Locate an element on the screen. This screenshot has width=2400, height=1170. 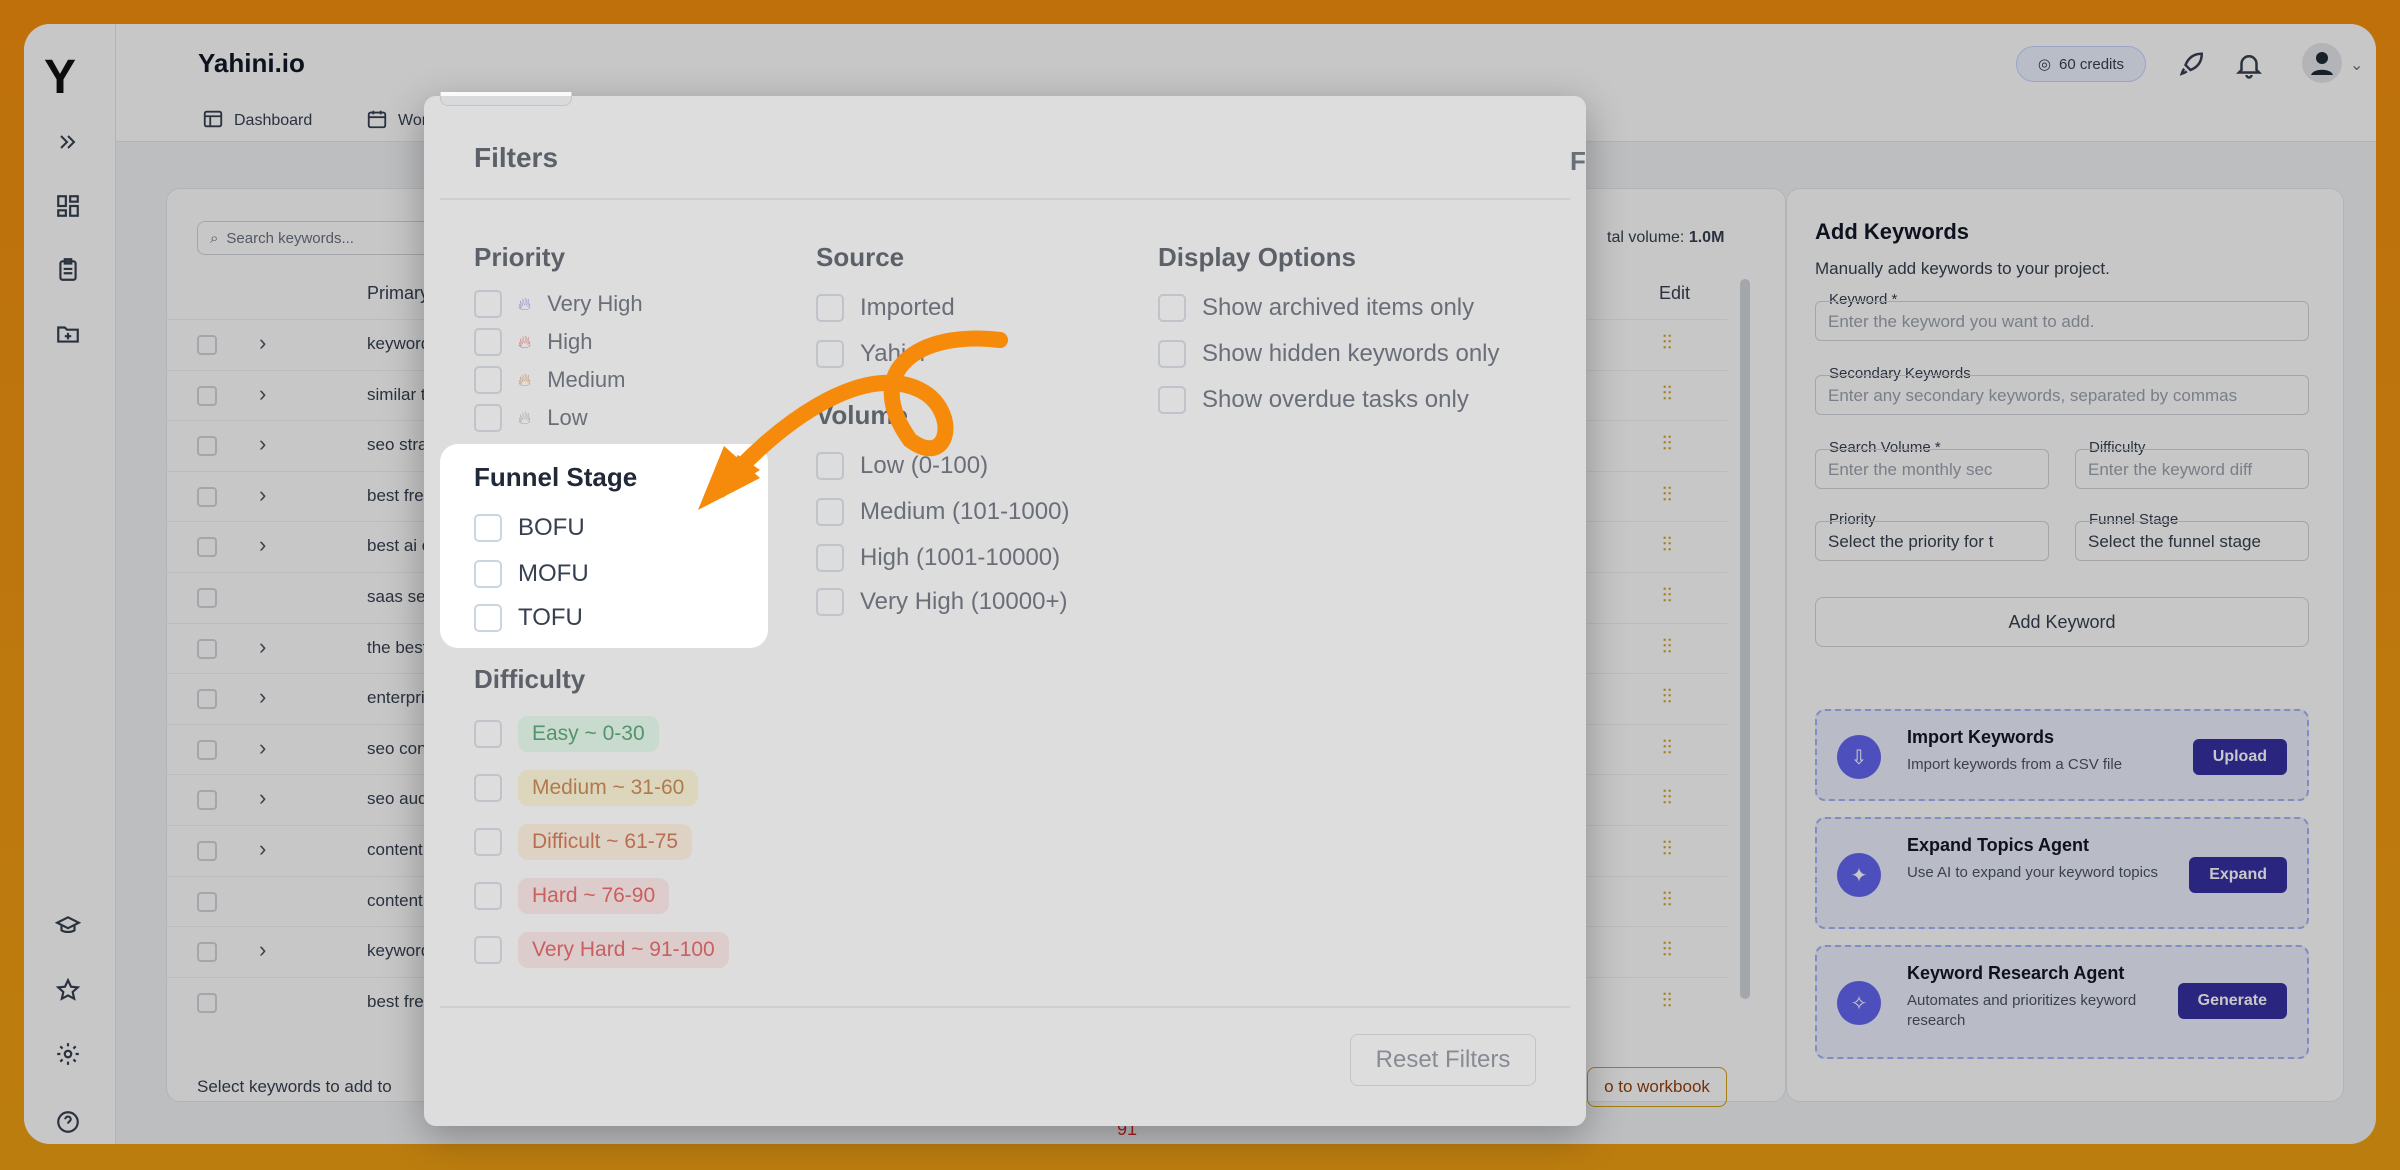
option-label: BOFU is located at coordinates (551, 527).